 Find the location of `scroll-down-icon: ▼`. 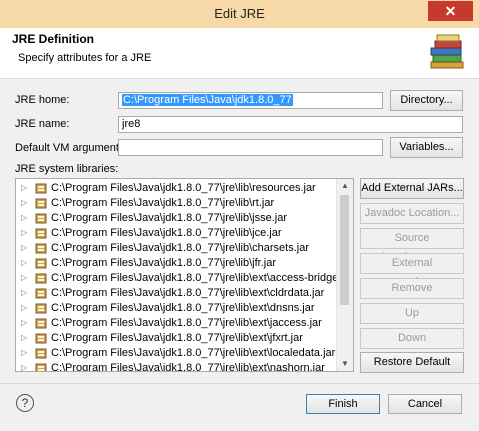

scroll-down-icon: ▼ is located at coordinates (345, 364).